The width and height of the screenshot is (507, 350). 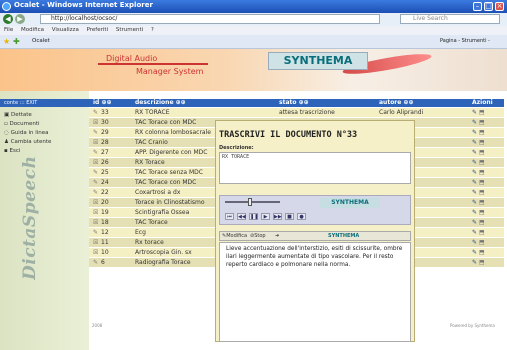 What do you see at coordinates (18, 115) in the screenshot?
I see `sidebar-item-dettate: ▣ Dettate` at bounding box center [18, 115].